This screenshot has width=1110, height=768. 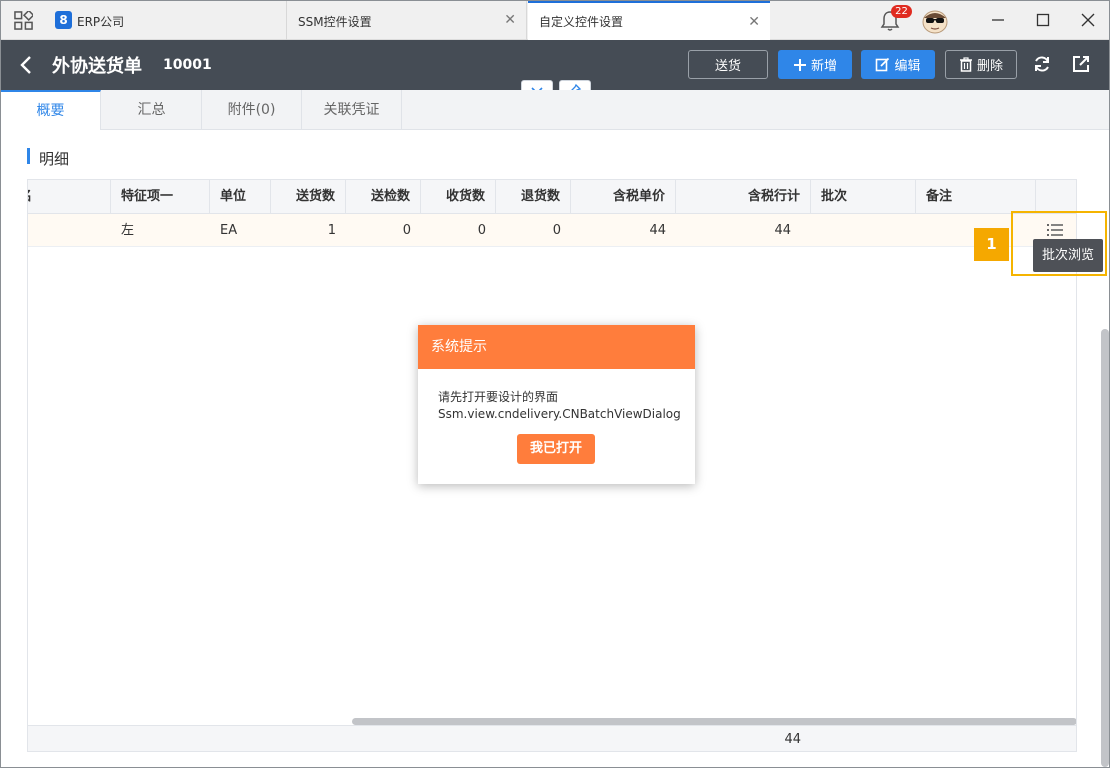 What do you see at coordinates (152, 110) in the screenshot?
I see `tab-summary: 汇总` at bounding box center [152, 110].